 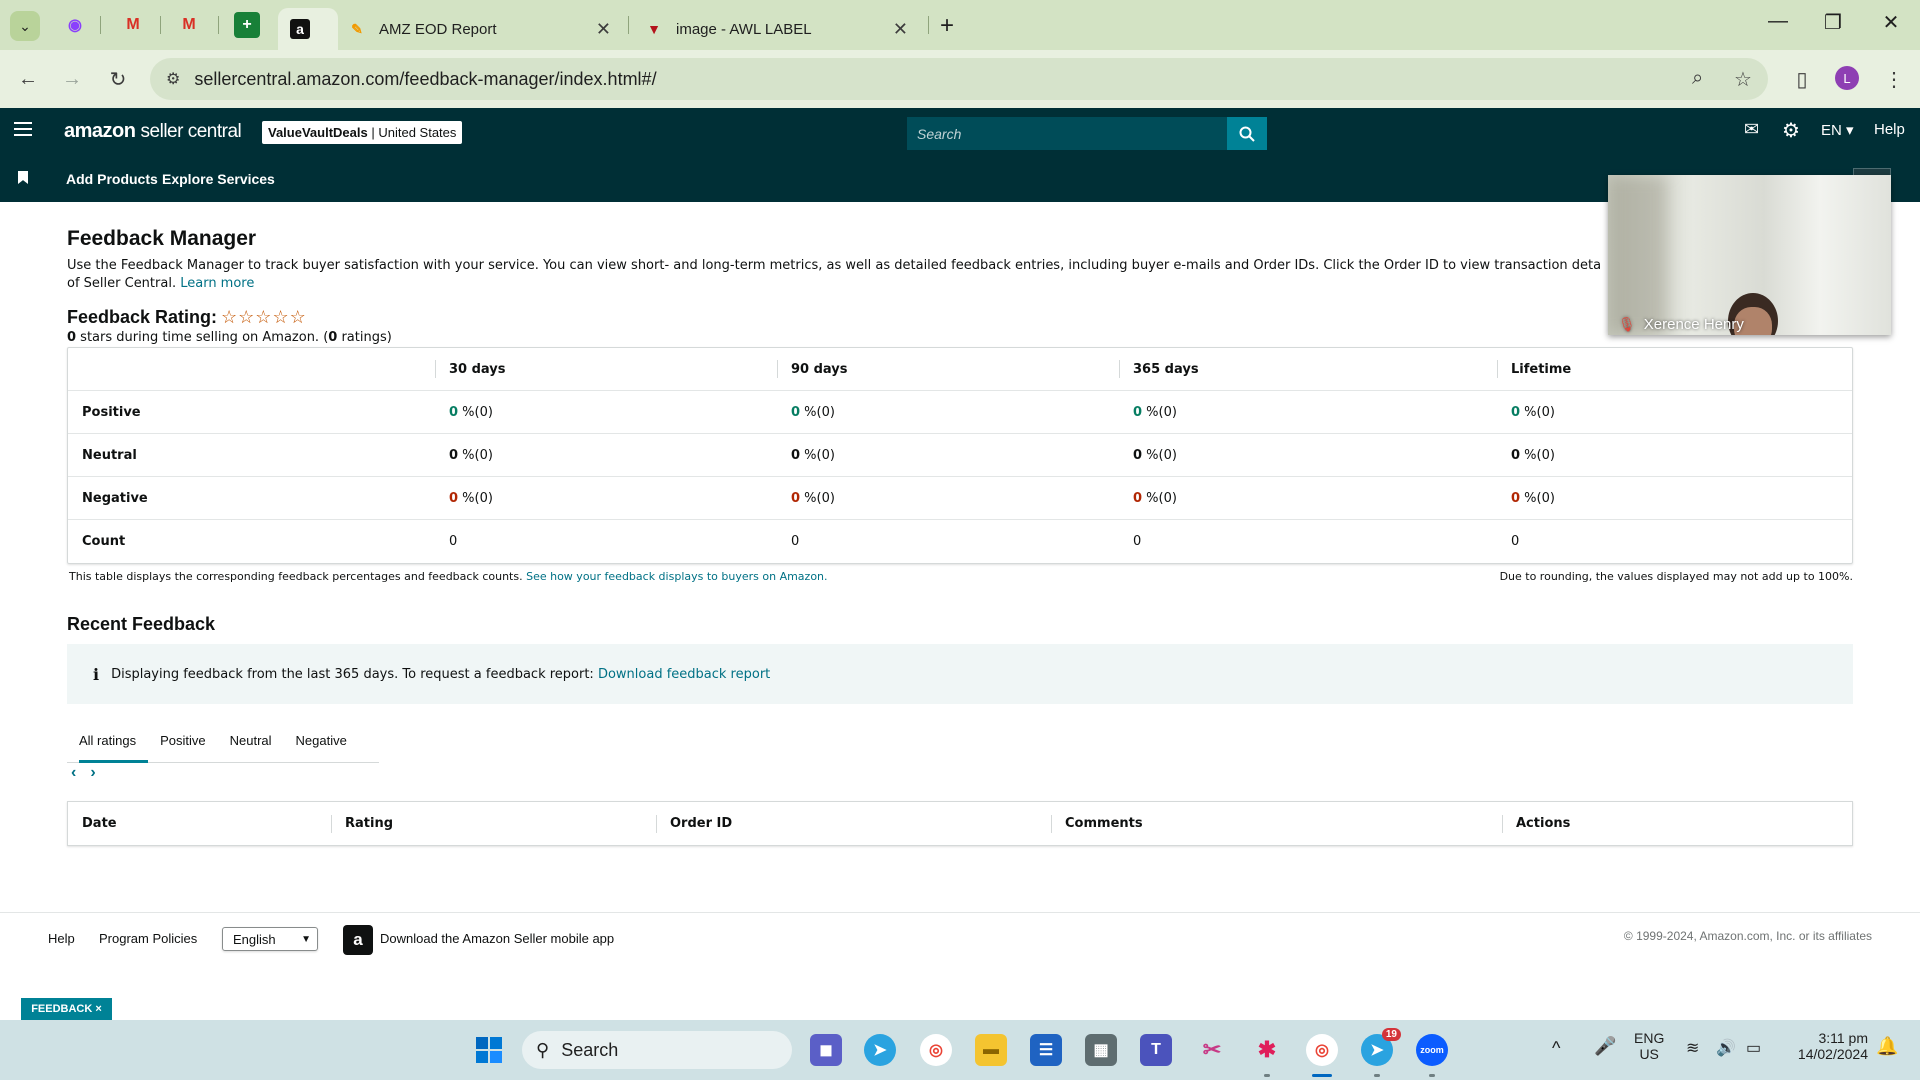 What do you see at coordinates (23, 131) in the screenshot?
I see `hamburger-menu-icon` at bounding box center [23, 131].